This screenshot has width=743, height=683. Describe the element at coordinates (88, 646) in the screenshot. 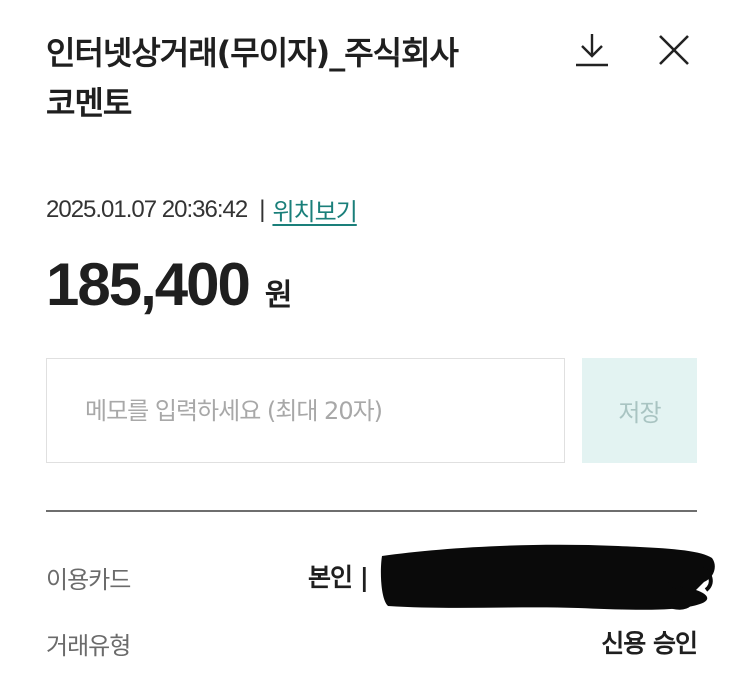

I see `type-label: 거래유형` at that location.